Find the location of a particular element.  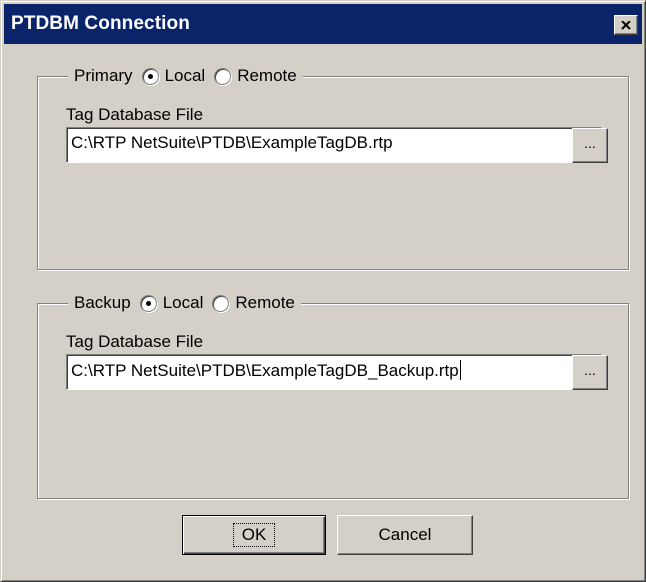

backup-legend-label: Backup is located at coordinates (102, 302).